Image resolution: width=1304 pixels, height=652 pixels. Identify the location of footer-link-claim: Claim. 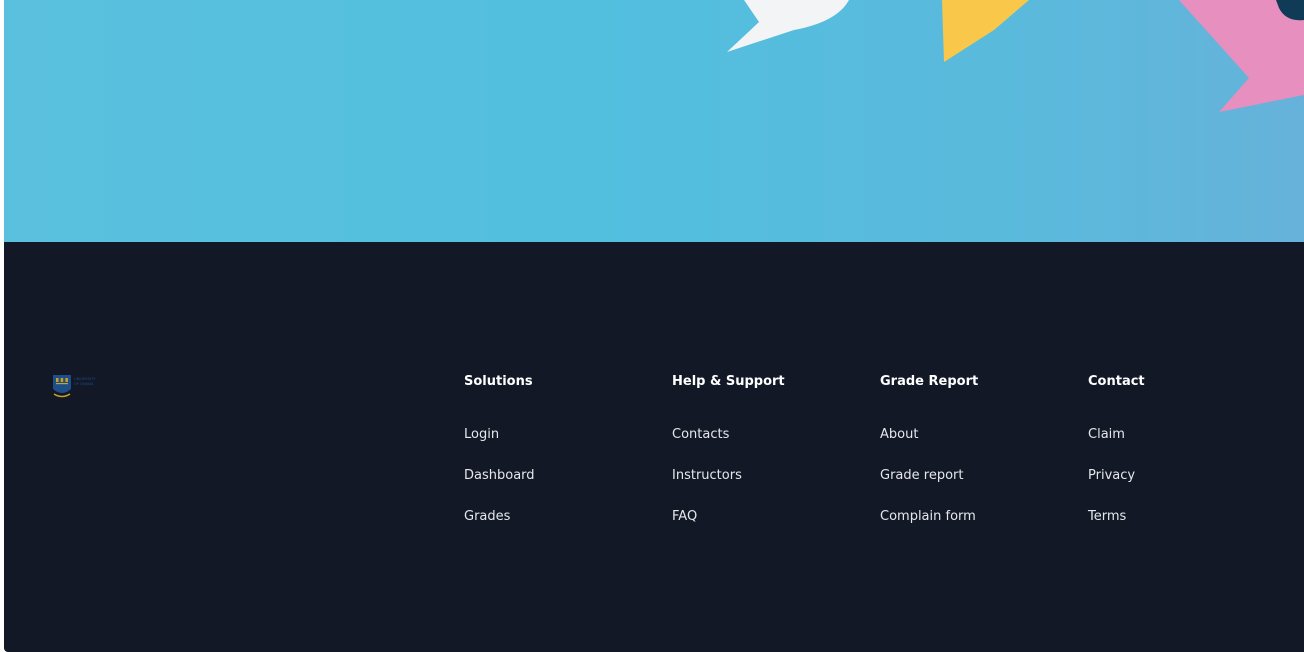
(1106, 434).